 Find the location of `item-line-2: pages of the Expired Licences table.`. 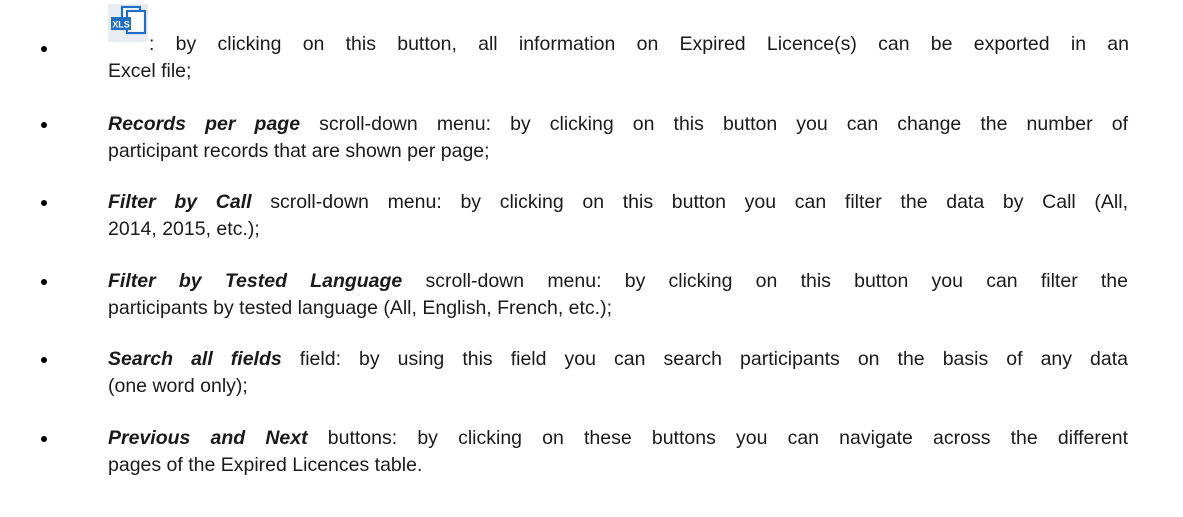

item-line-2: pages of the Expired Licences table. is located at coordinates (265, 465).